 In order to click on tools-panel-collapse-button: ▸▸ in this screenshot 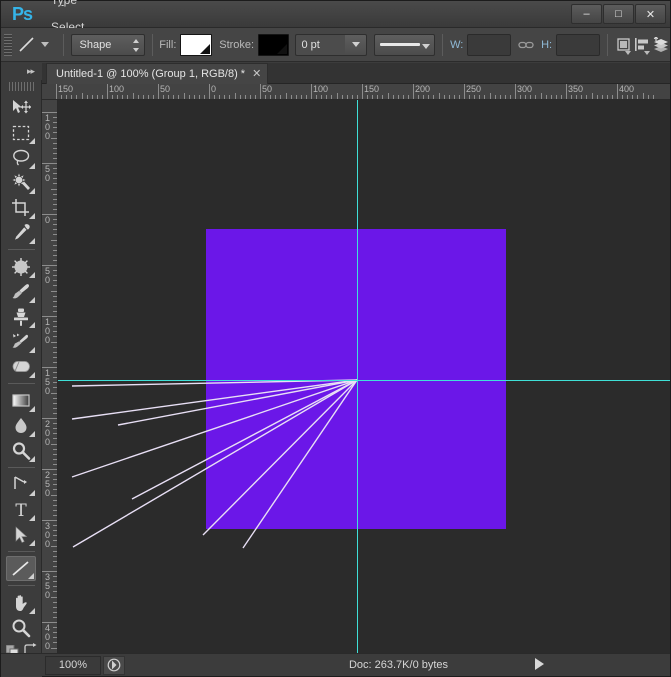, I will do `click(21, 71)`.